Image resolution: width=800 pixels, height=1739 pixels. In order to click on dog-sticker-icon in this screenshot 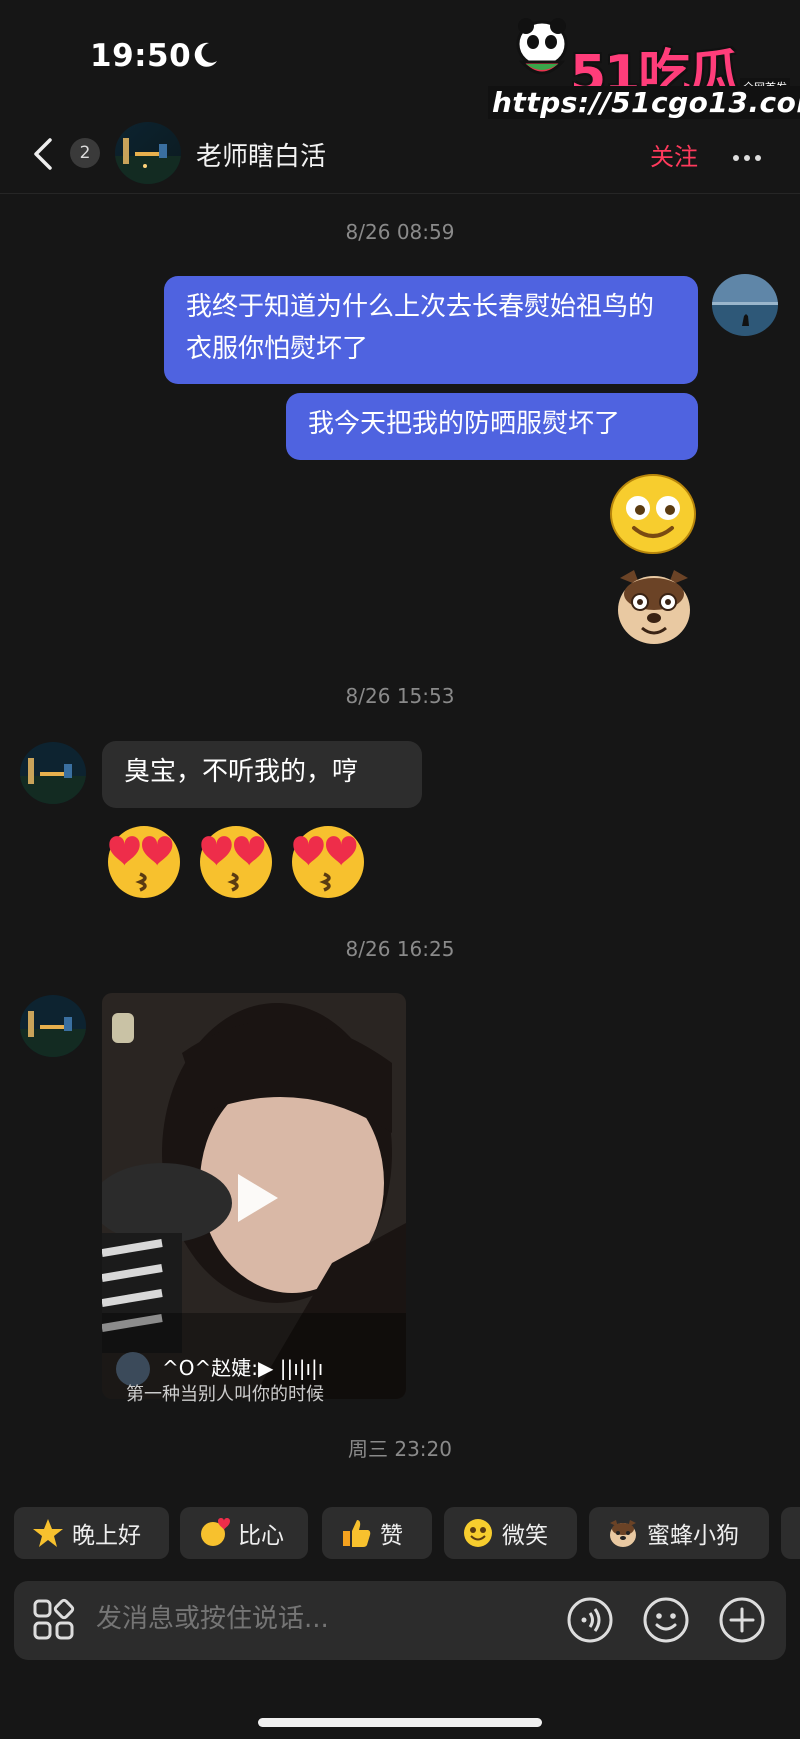, I will do `click(654, 606)`.